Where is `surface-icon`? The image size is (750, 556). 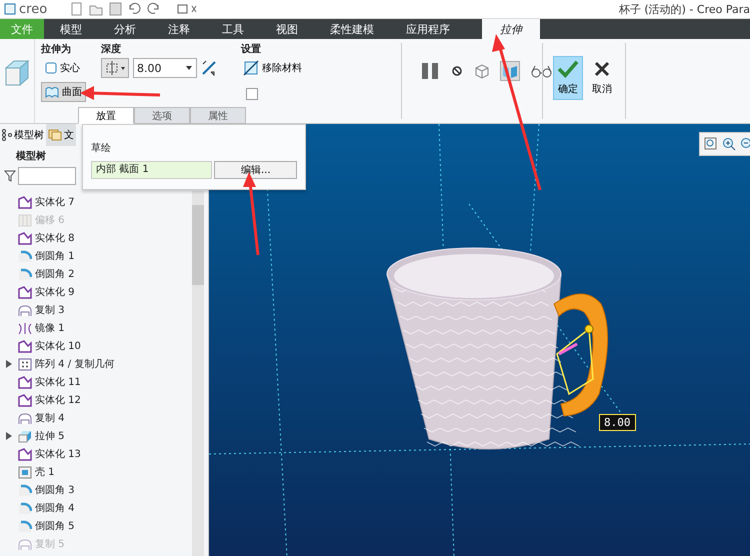 surface-icon is located at coordinates (52, 92).